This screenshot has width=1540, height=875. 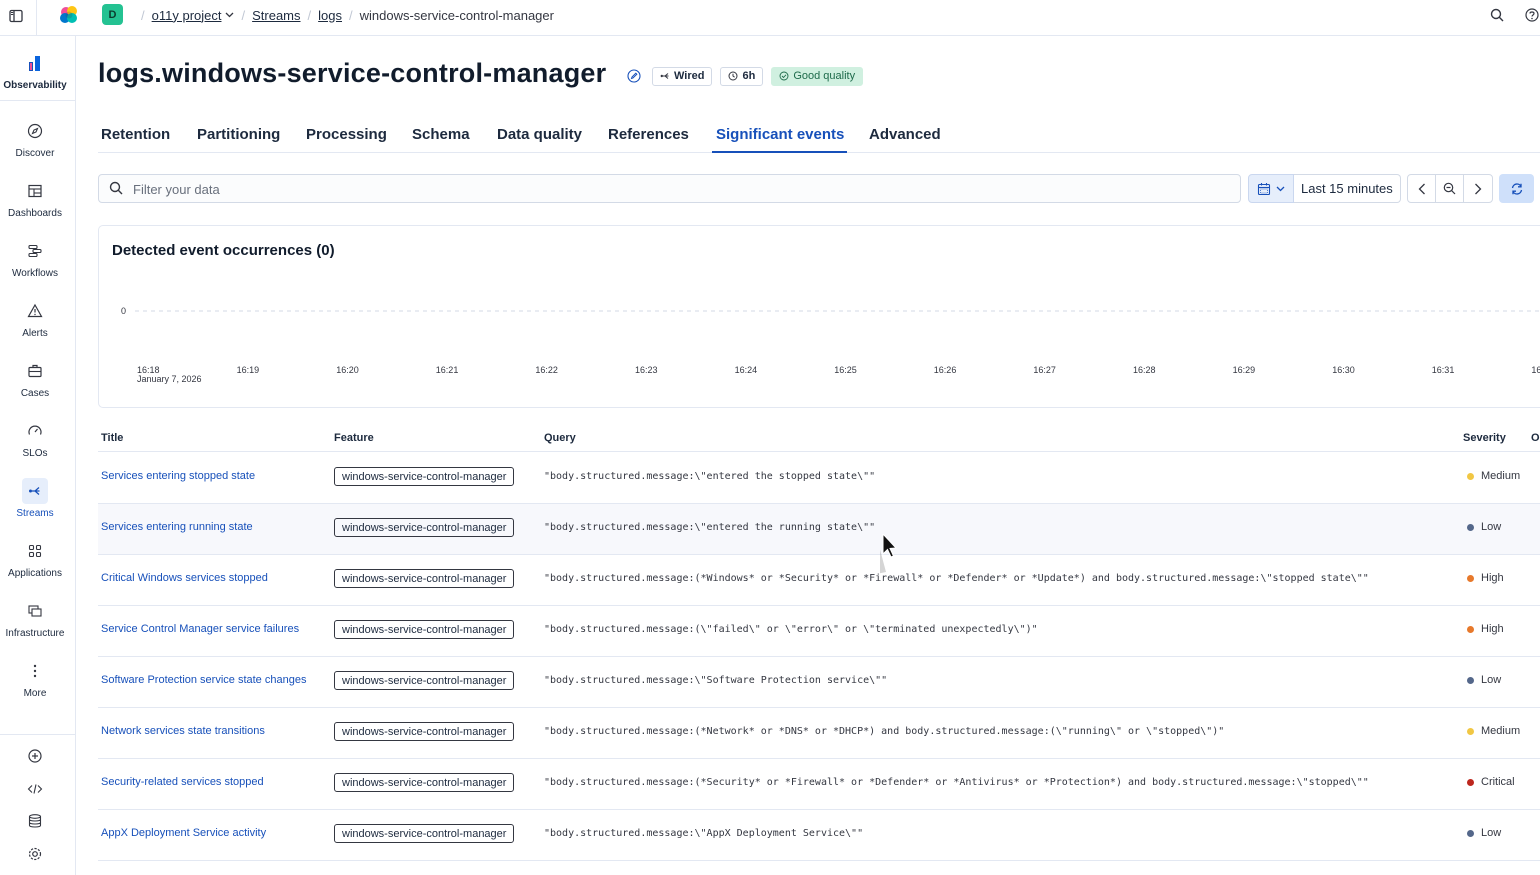 I want to click on edit-icon, so click(x=634, y=76).